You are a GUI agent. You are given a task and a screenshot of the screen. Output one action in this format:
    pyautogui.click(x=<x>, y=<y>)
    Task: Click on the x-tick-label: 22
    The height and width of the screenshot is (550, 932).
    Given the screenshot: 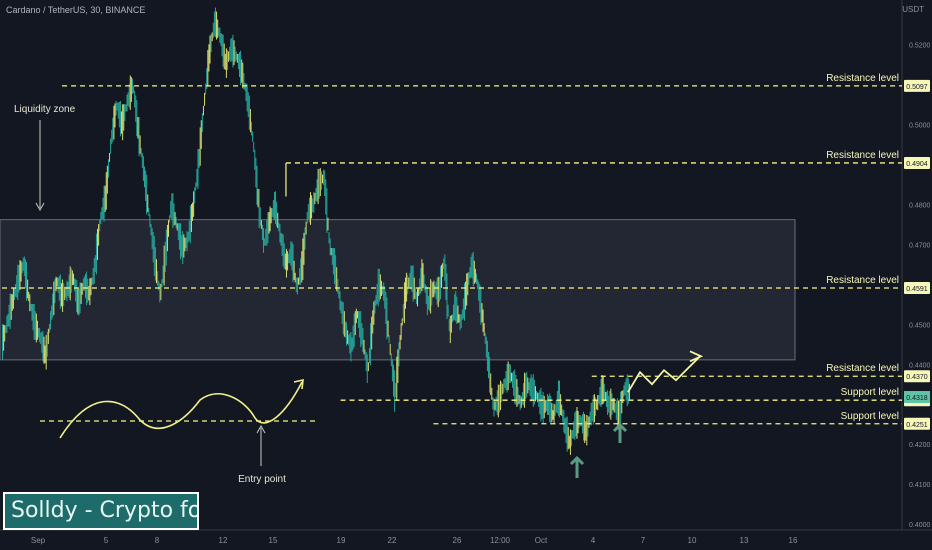 What is the action you would take?
    pyautogui.click(x=392, y=540)
    